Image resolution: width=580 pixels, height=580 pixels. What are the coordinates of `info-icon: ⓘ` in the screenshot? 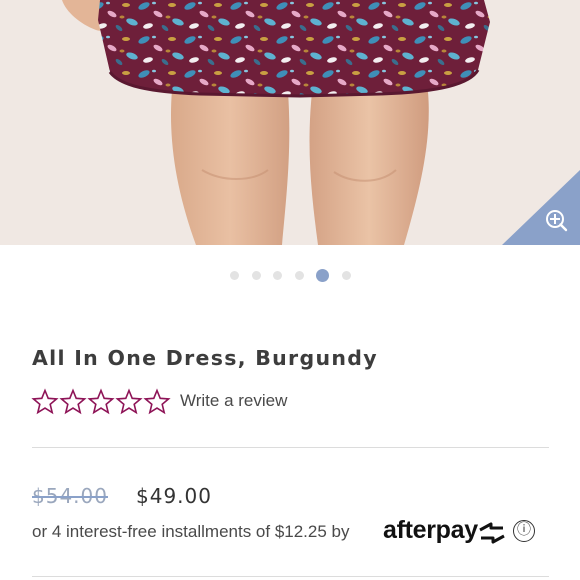 It's located at (524, 531).